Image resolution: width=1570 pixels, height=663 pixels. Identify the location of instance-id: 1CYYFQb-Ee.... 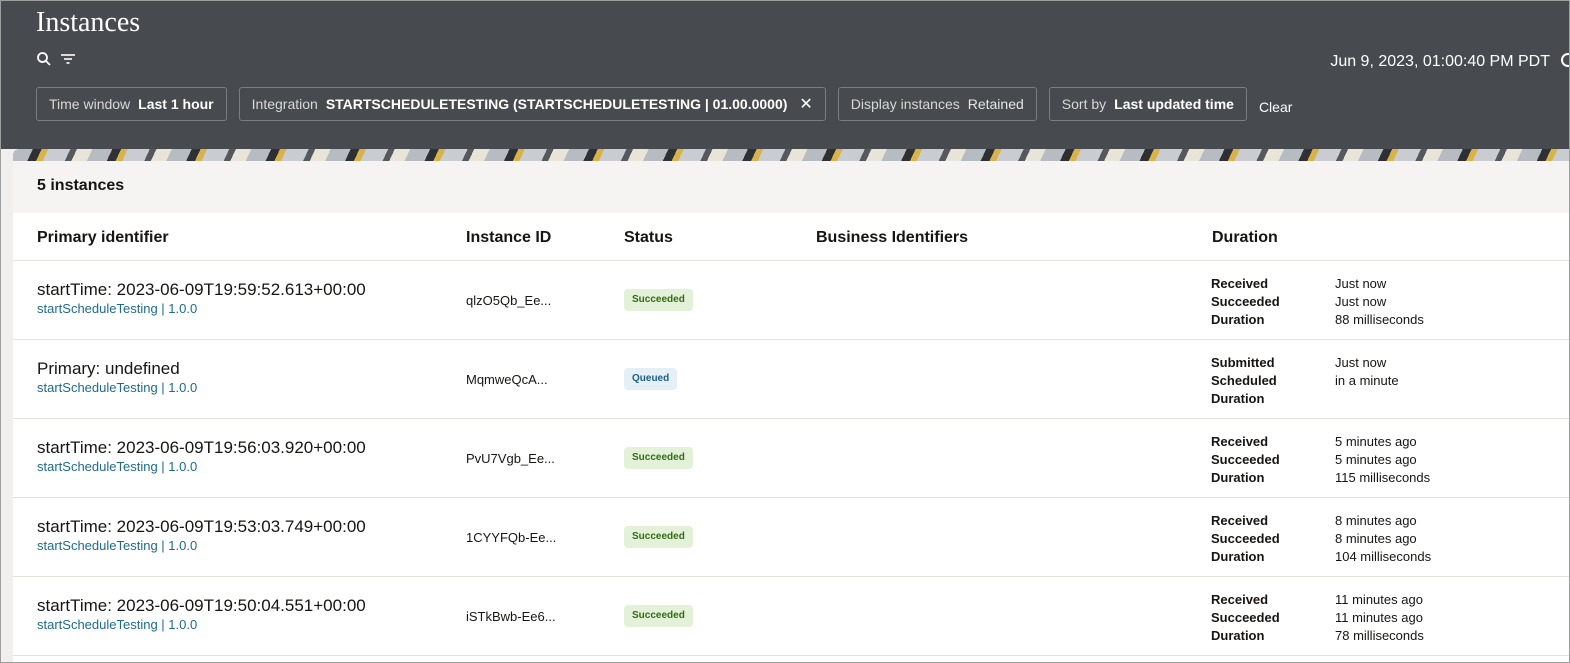
(511, 537).